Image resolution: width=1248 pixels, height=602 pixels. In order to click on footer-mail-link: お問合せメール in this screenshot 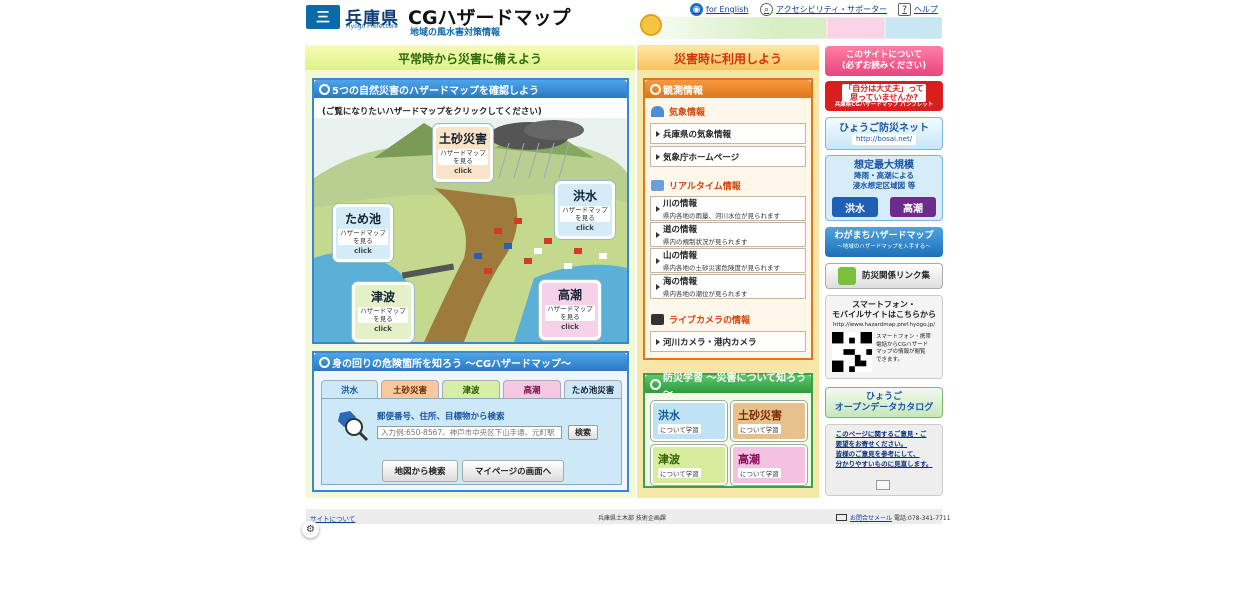, I will do `click(871, 517)`.